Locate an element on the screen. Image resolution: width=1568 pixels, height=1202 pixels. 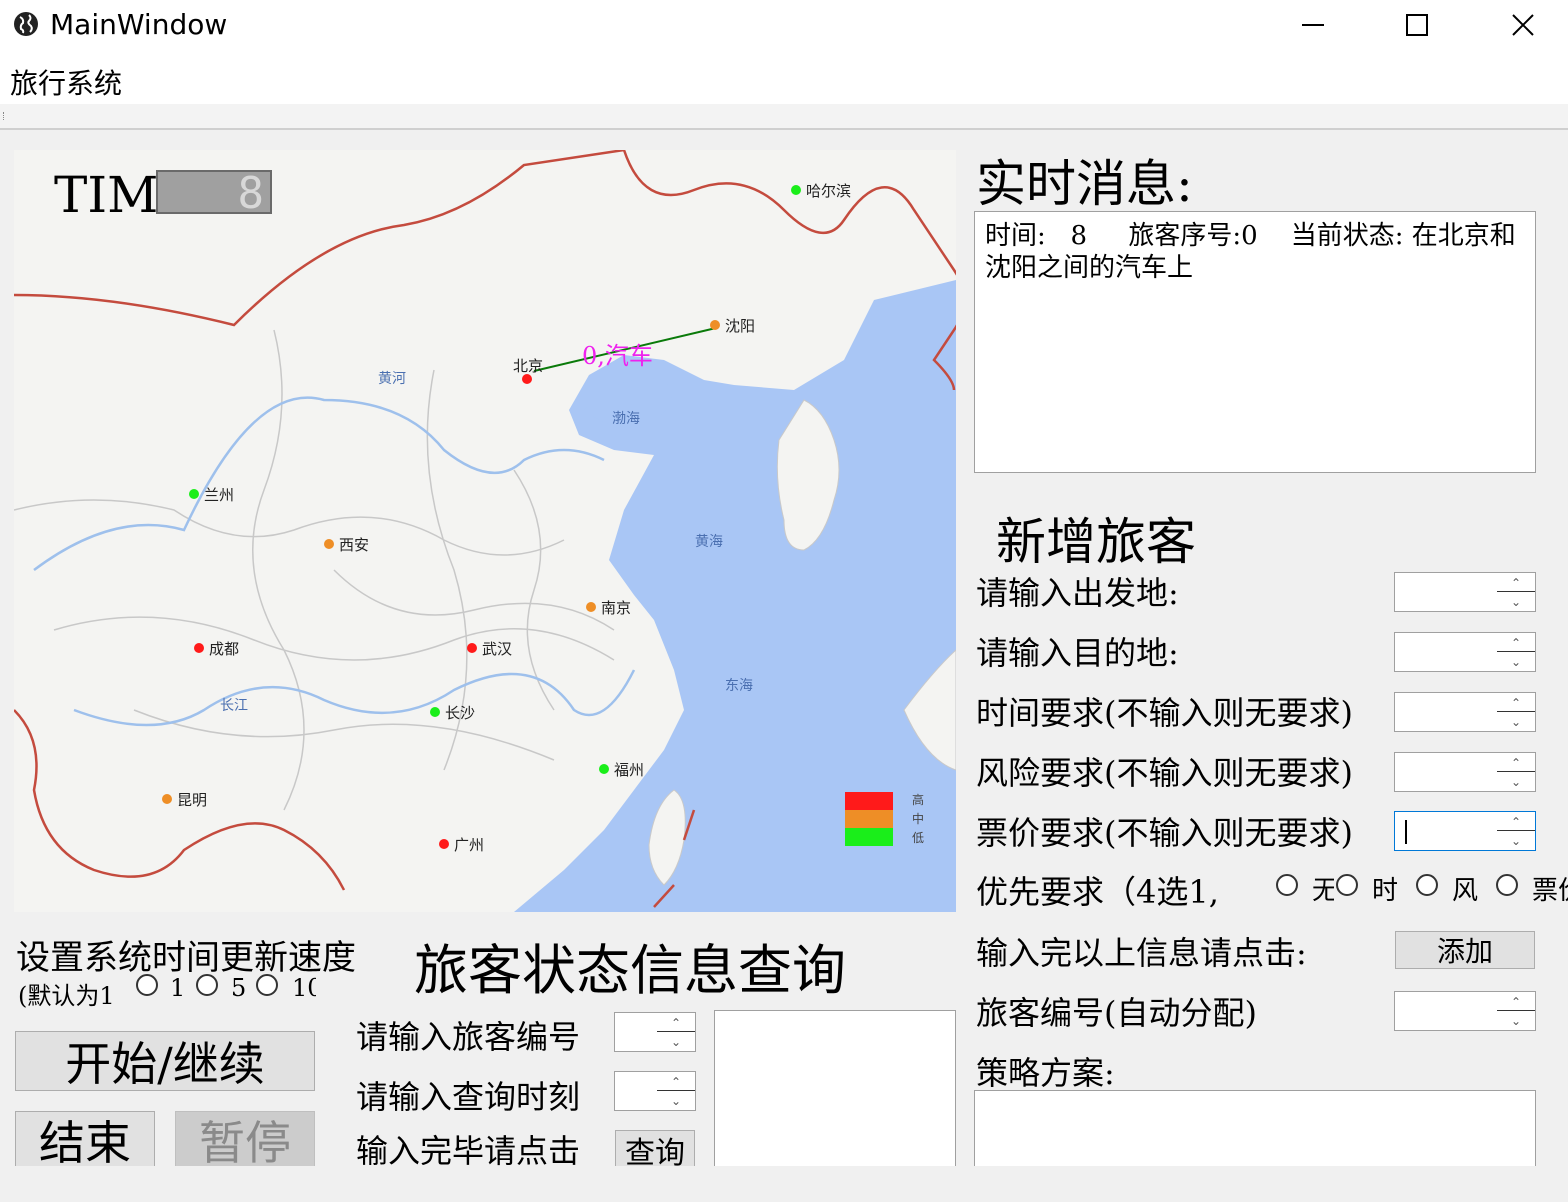
city-label: 西安 is located at coordinates (354, 545).